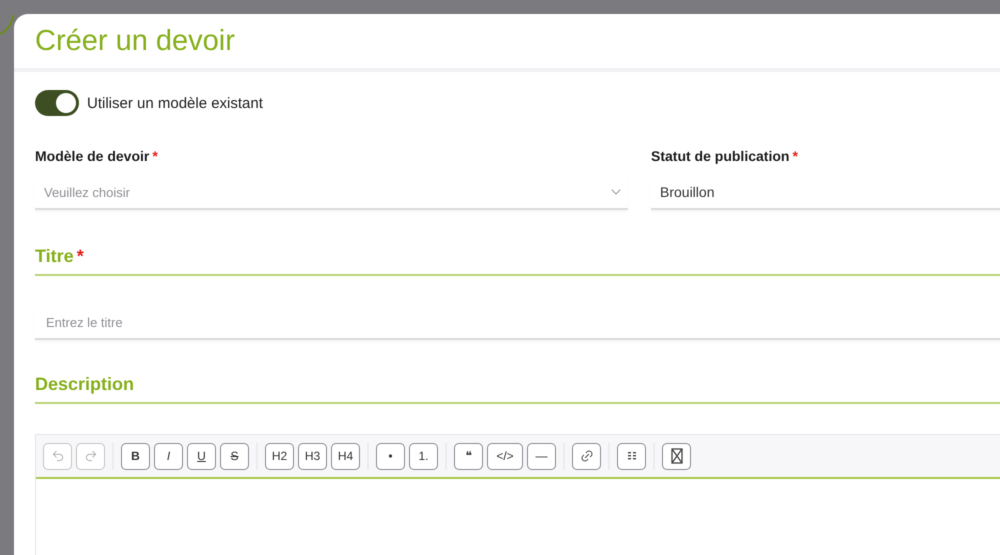 The width and height of the screenshot is (1000, 555). Describe the element at coordinates (517, 323) in the screenshot. I see `title-input: Entrez le titre` at that location.